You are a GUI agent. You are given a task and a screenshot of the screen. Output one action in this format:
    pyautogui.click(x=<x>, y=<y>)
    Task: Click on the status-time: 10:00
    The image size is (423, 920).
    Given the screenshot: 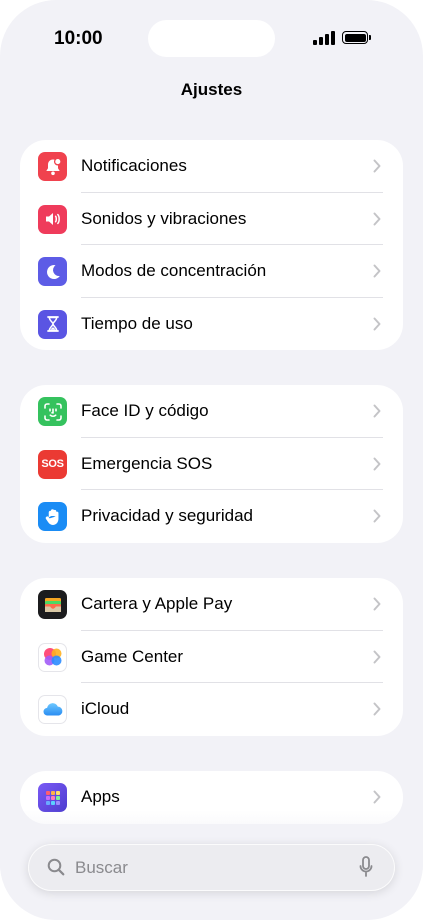 What is the action you would take?
    pyautogui.click(x=78, y=38)
    